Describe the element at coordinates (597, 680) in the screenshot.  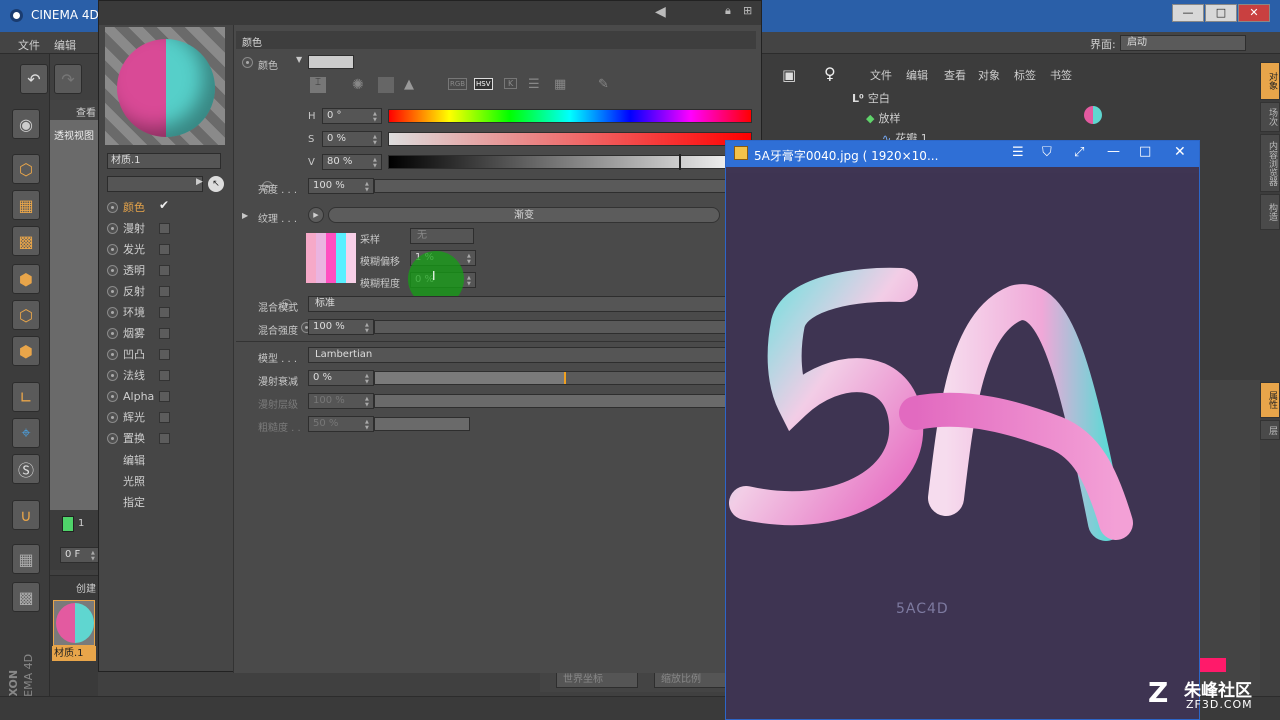
I see `world-coords-select: 世界坐标` at that location.